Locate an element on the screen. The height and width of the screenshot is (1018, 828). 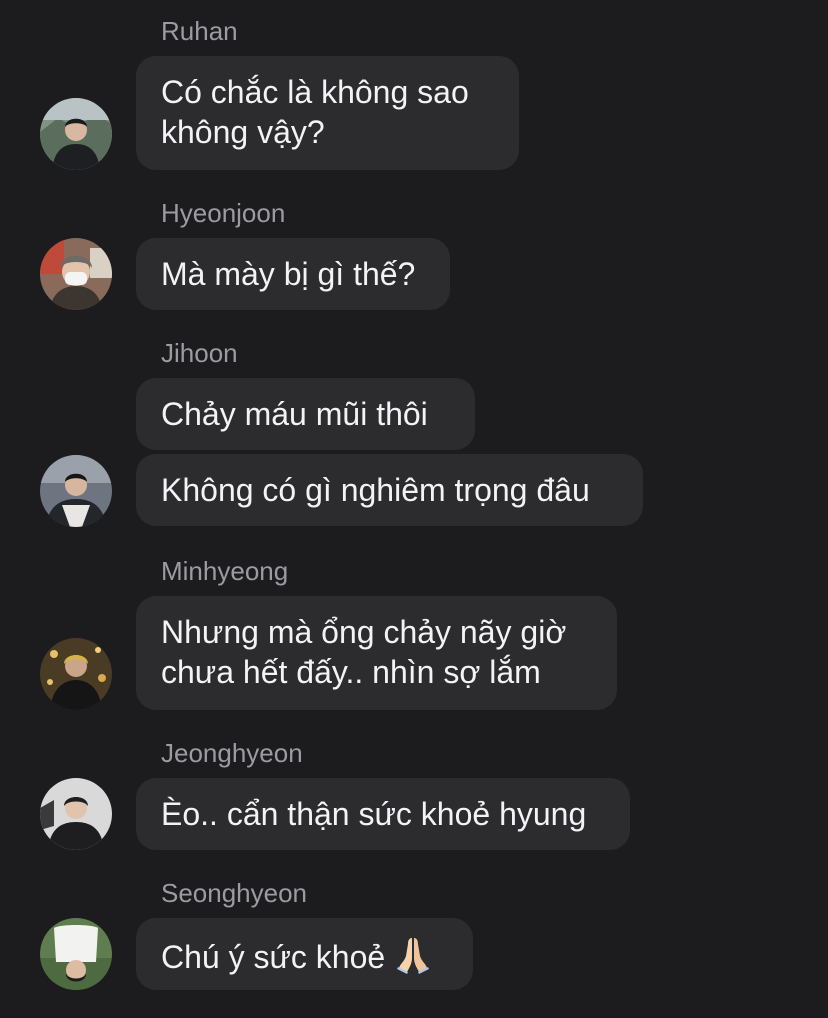
message-line: không vậy? is located at coordinates (243, 132).